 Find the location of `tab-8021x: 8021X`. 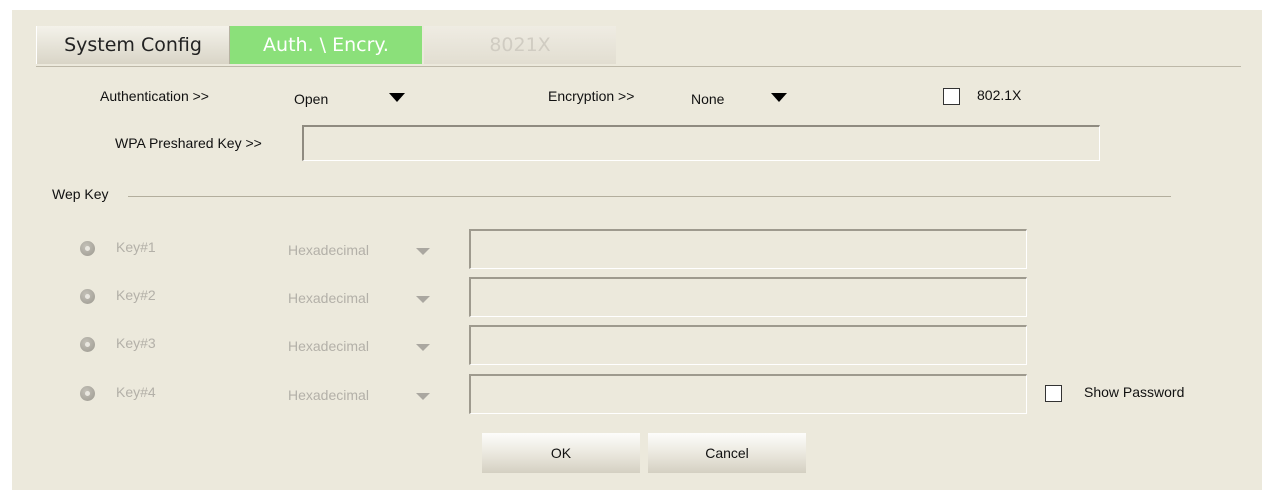

tab-8021x: 8021X is located at coordinates (520, 45).